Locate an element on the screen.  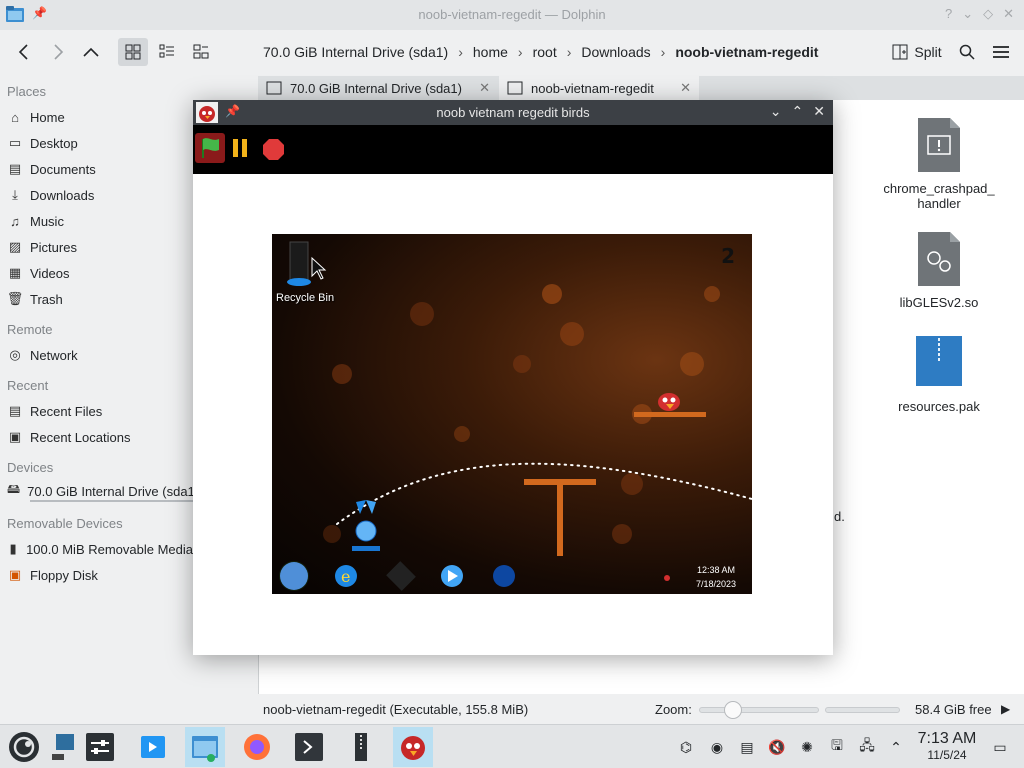
blue-bird-launcher is located at coordinates (366, 525).